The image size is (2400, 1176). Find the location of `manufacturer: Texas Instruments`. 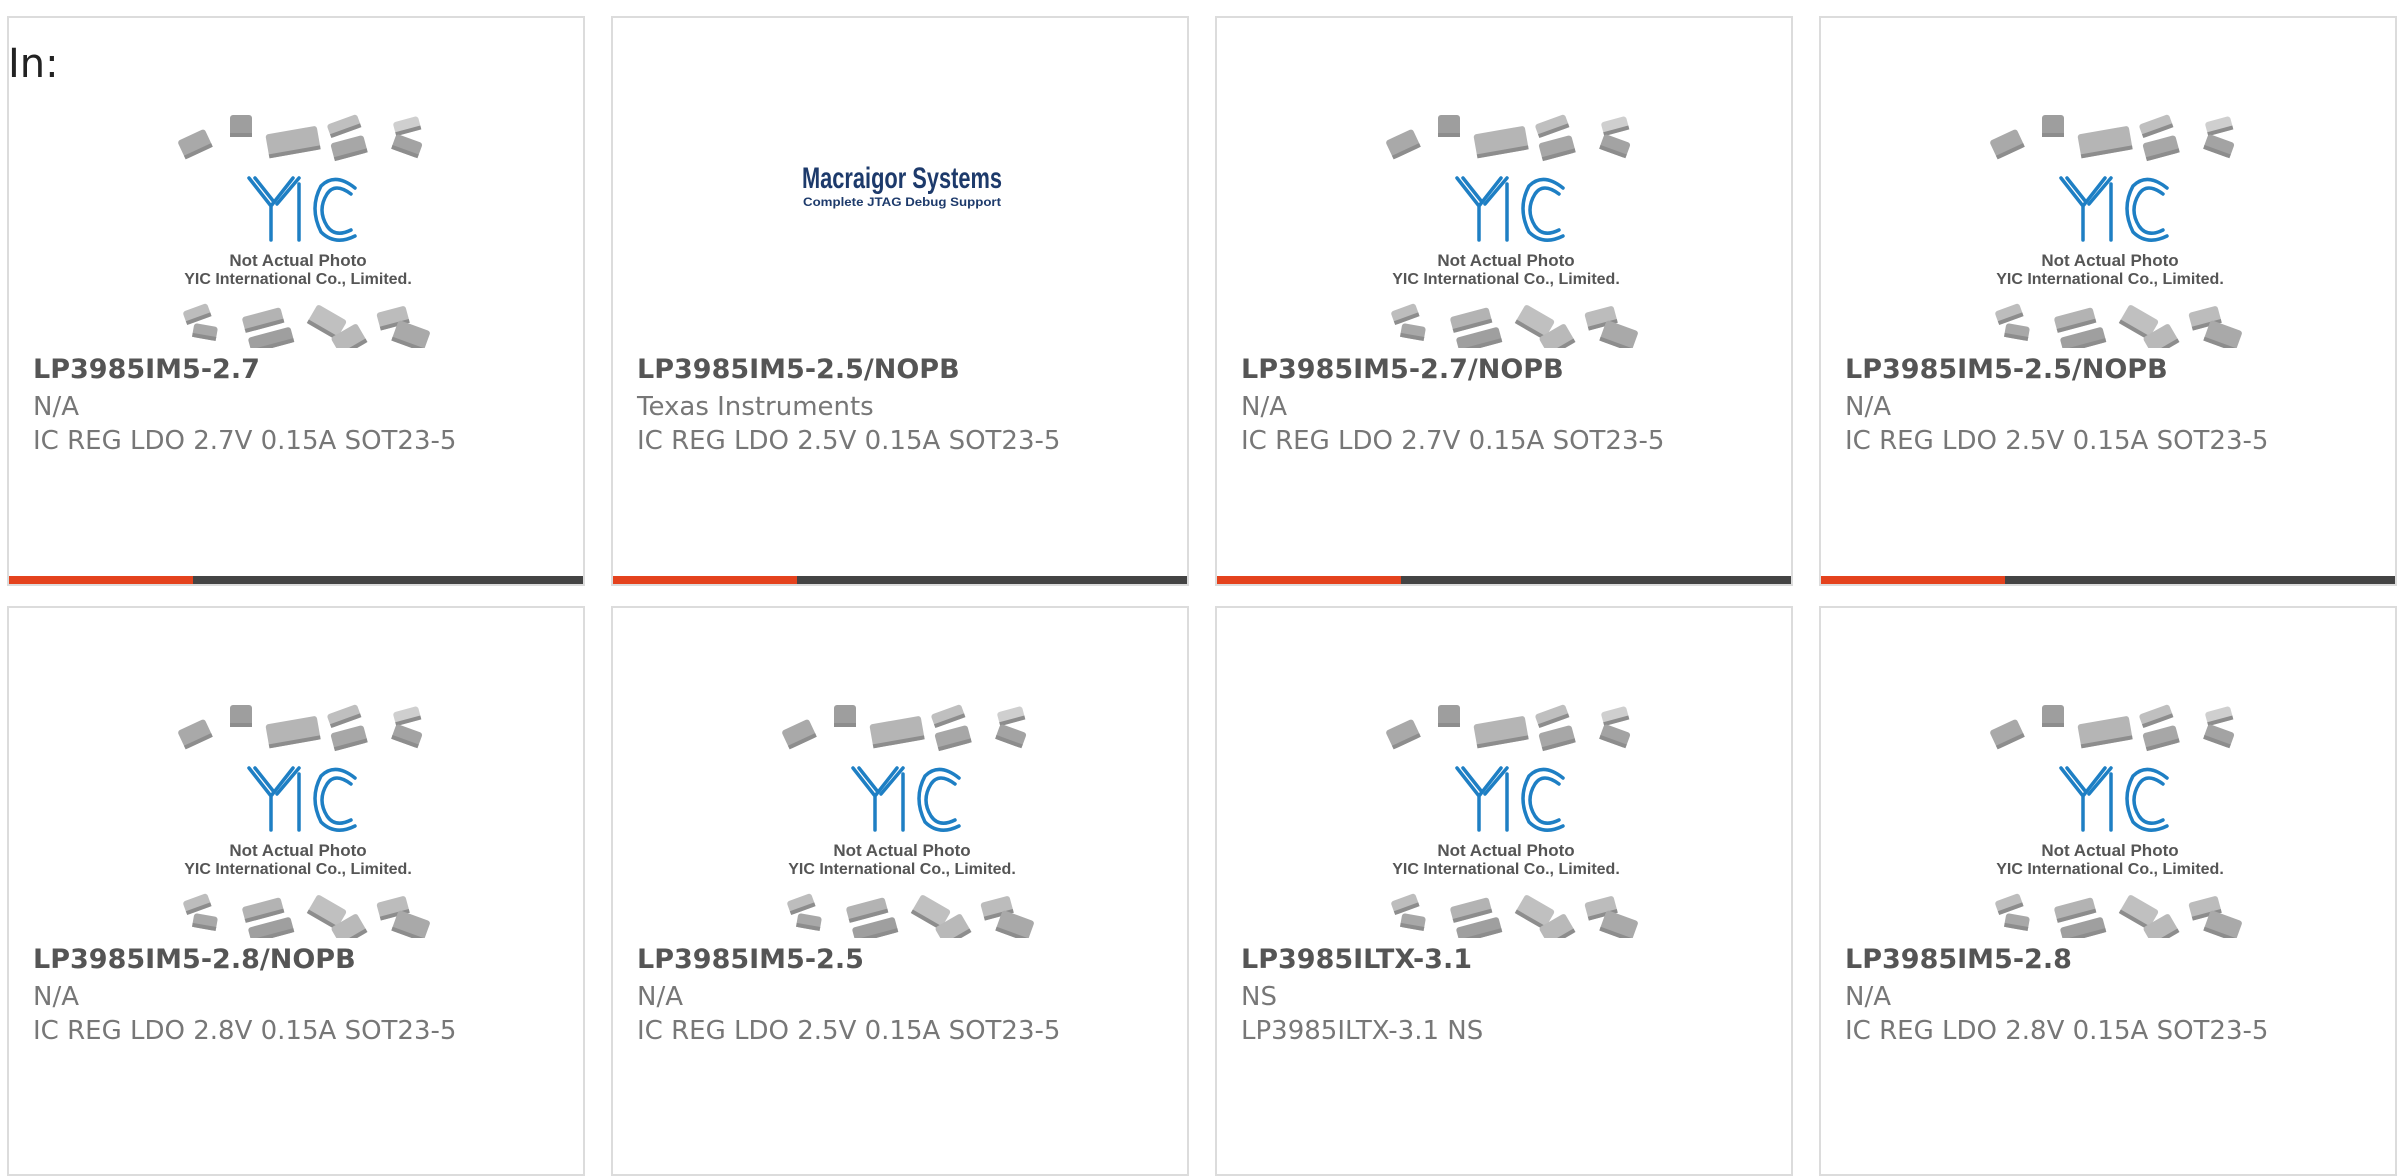

manufacturer: Texas Instruments is located at coordinates (755, 407).